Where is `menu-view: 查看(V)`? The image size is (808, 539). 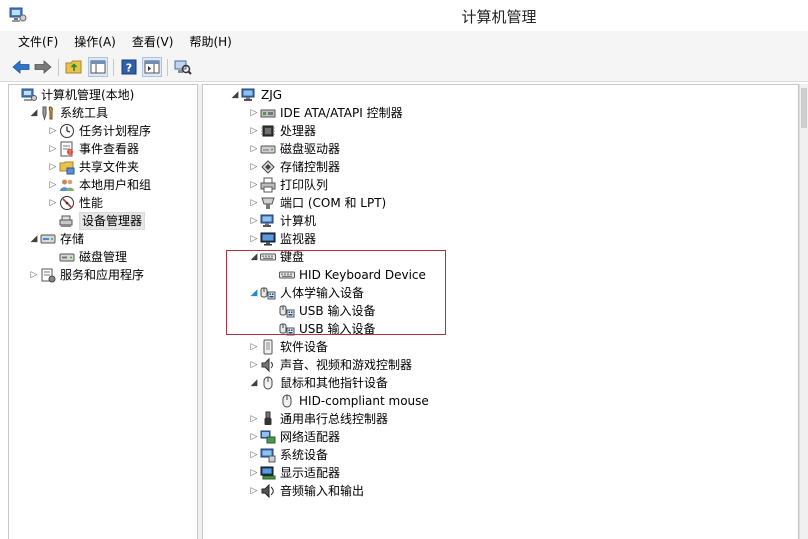
menu-view: 查看(V) is located at coordinates (153, 42).